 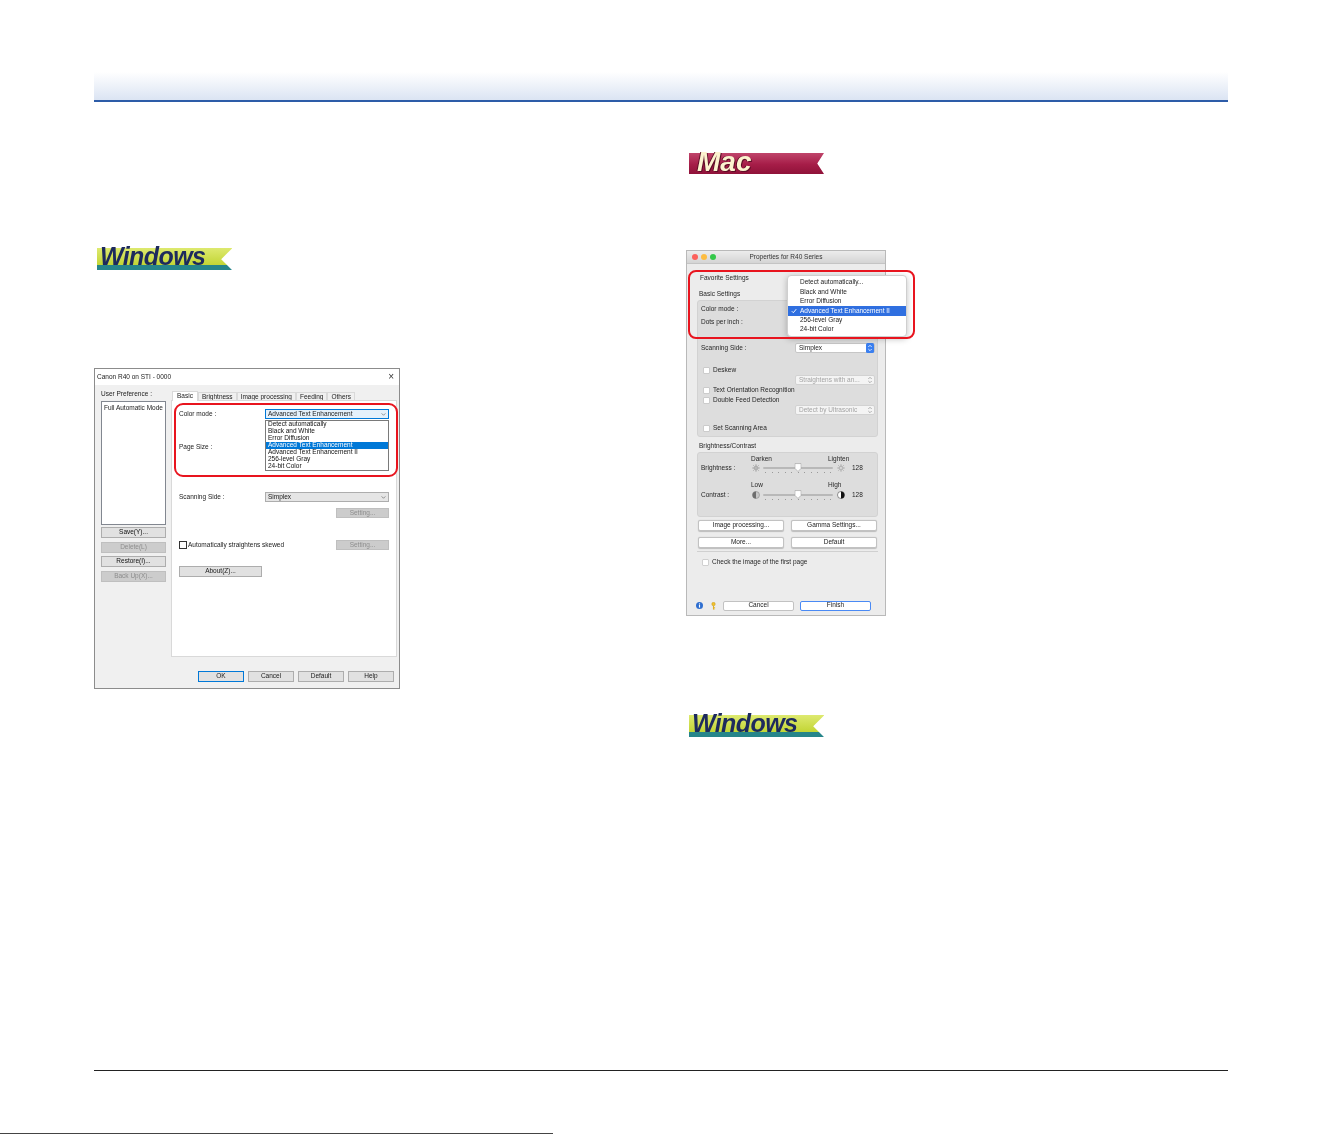 I want to click on zoom-icon, so click(x=713, y=257).